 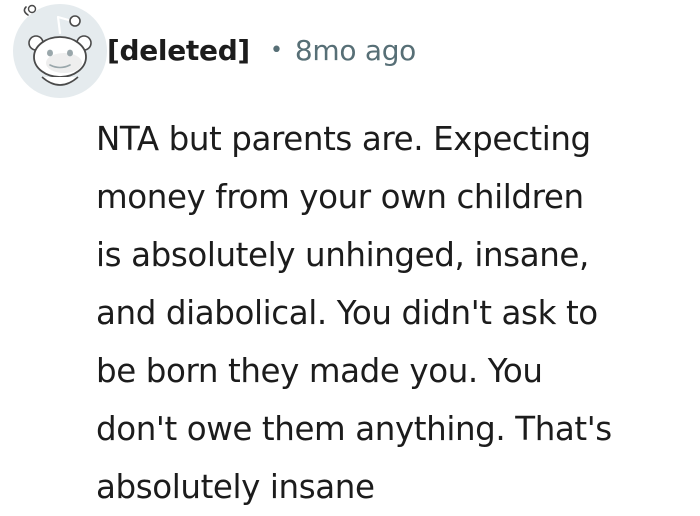 I want to click on comment-body-line: NTA but parents are. Expecting, so click(x=343, y=139).